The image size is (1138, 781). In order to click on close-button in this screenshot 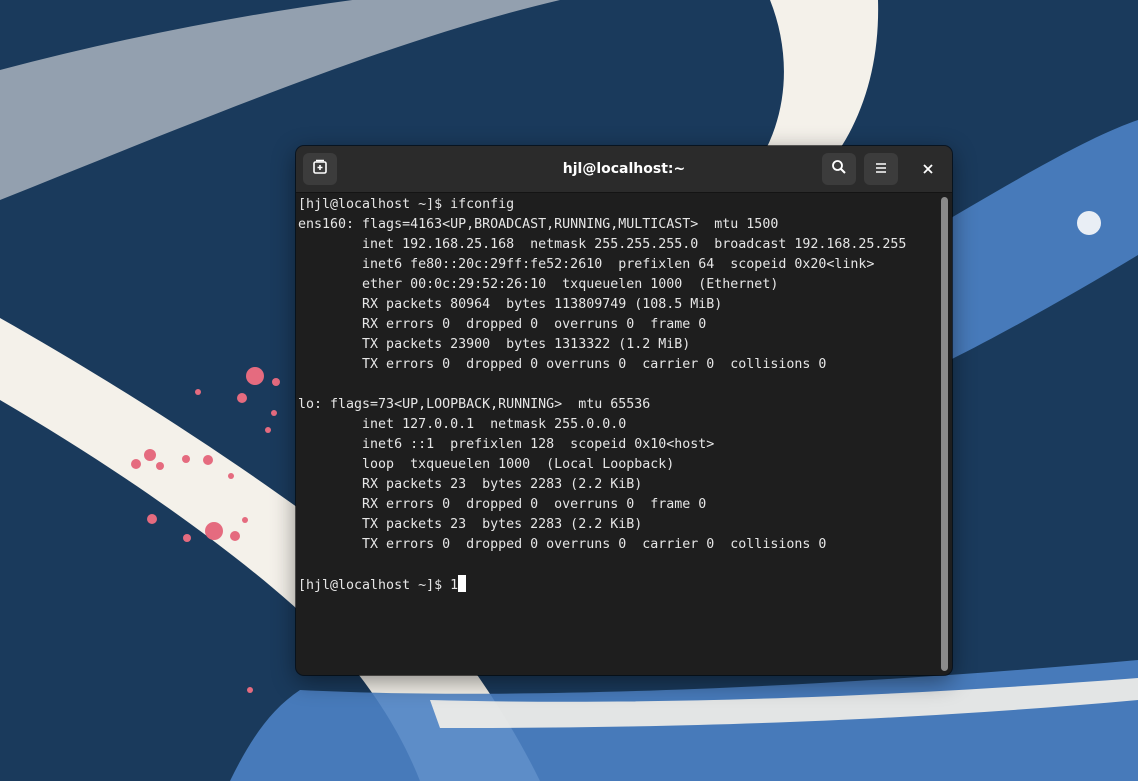, I will do `click(928, 169)`.